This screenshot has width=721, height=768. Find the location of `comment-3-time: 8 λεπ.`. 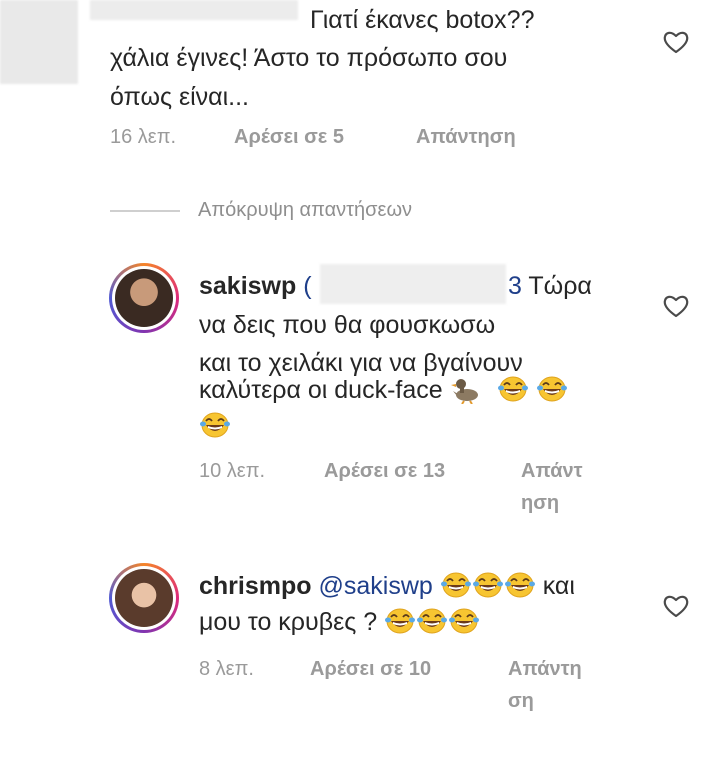

comment-3-time: 8 λεπ. is located at coordinates (226, 669).